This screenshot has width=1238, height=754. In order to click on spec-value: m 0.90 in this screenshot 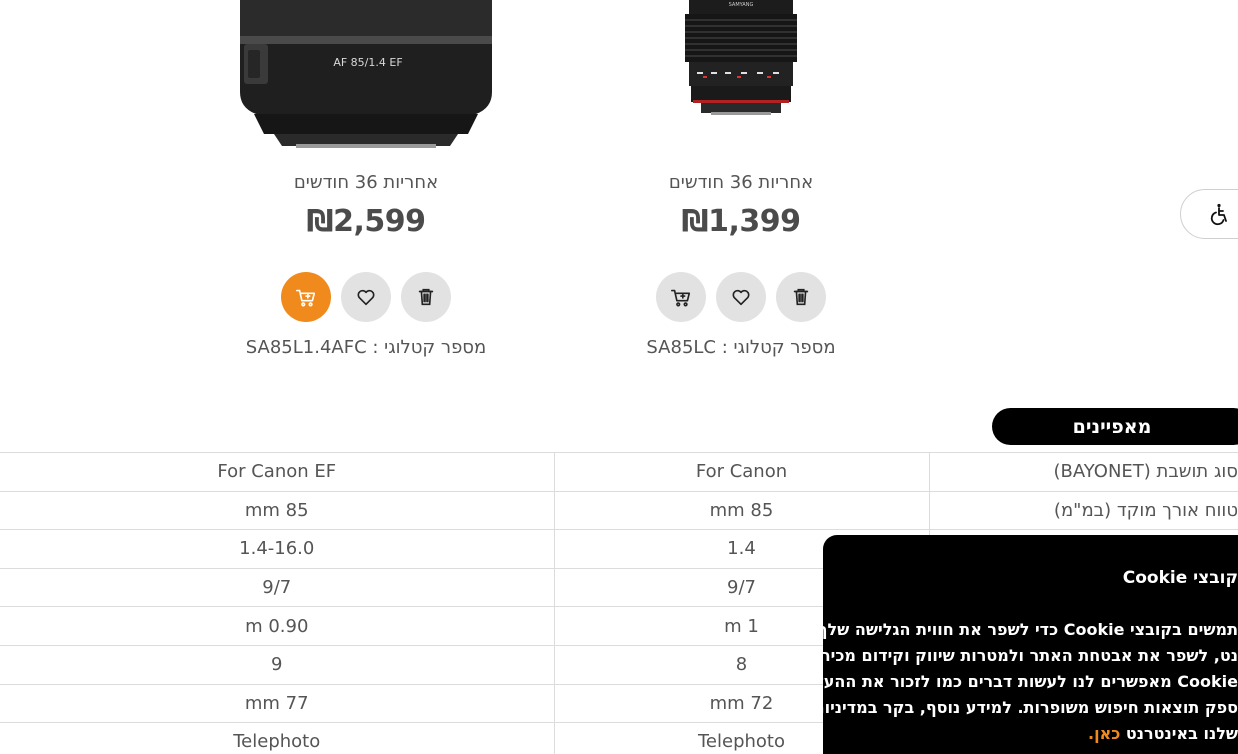, I will do `click(277, 626)`.